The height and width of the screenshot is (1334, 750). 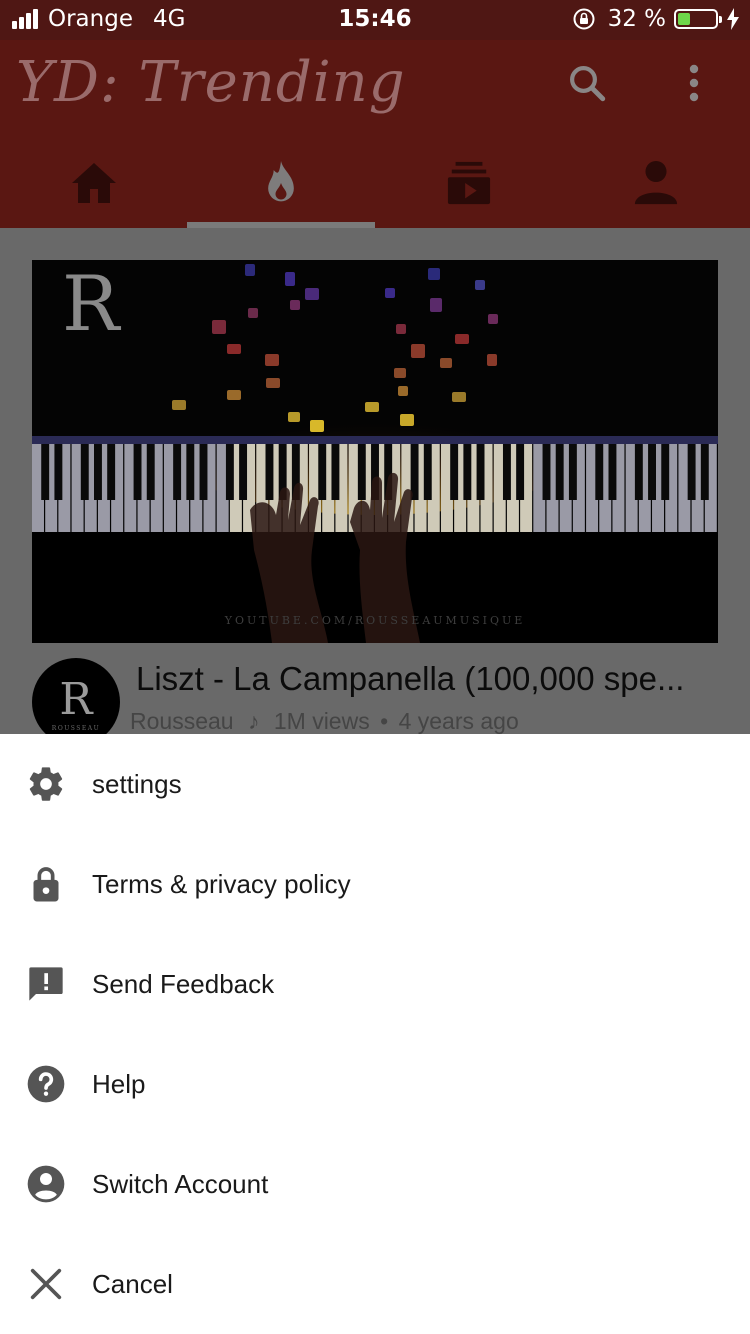 I want to click on menu-label-terms: Terms & privacy policy, so click(x=221, y=884).